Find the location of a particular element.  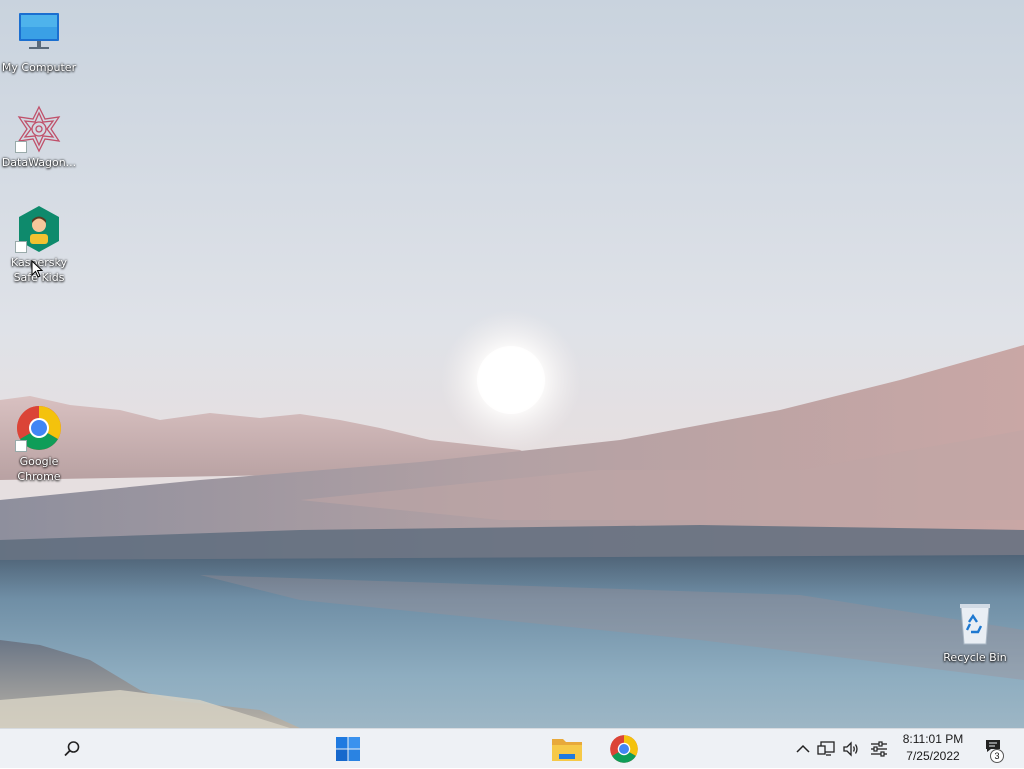

folder-icon is located at coordinates (567, 750).